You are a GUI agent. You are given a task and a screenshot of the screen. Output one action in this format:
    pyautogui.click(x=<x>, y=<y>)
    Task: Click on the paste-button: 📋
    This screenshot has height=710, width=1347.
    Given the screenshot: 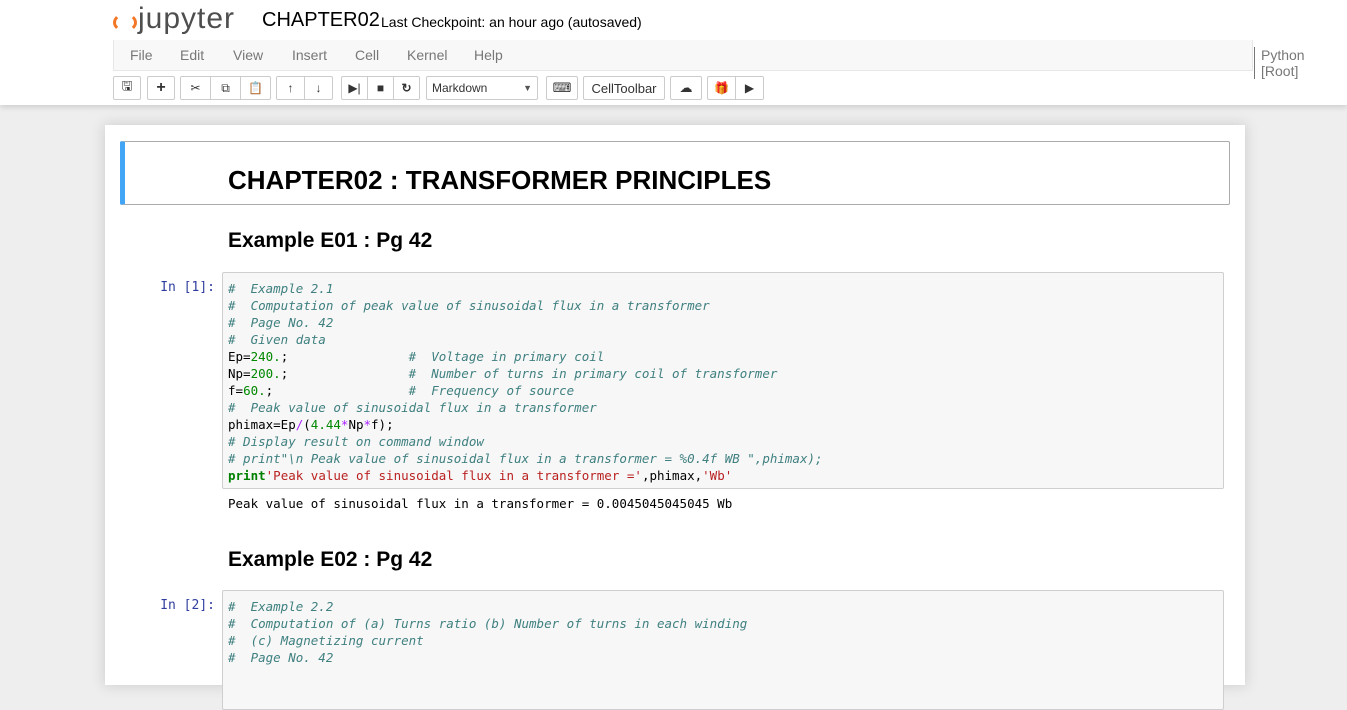 What is the action you would take?
    pyautogui.click(x=255, y=88)
    